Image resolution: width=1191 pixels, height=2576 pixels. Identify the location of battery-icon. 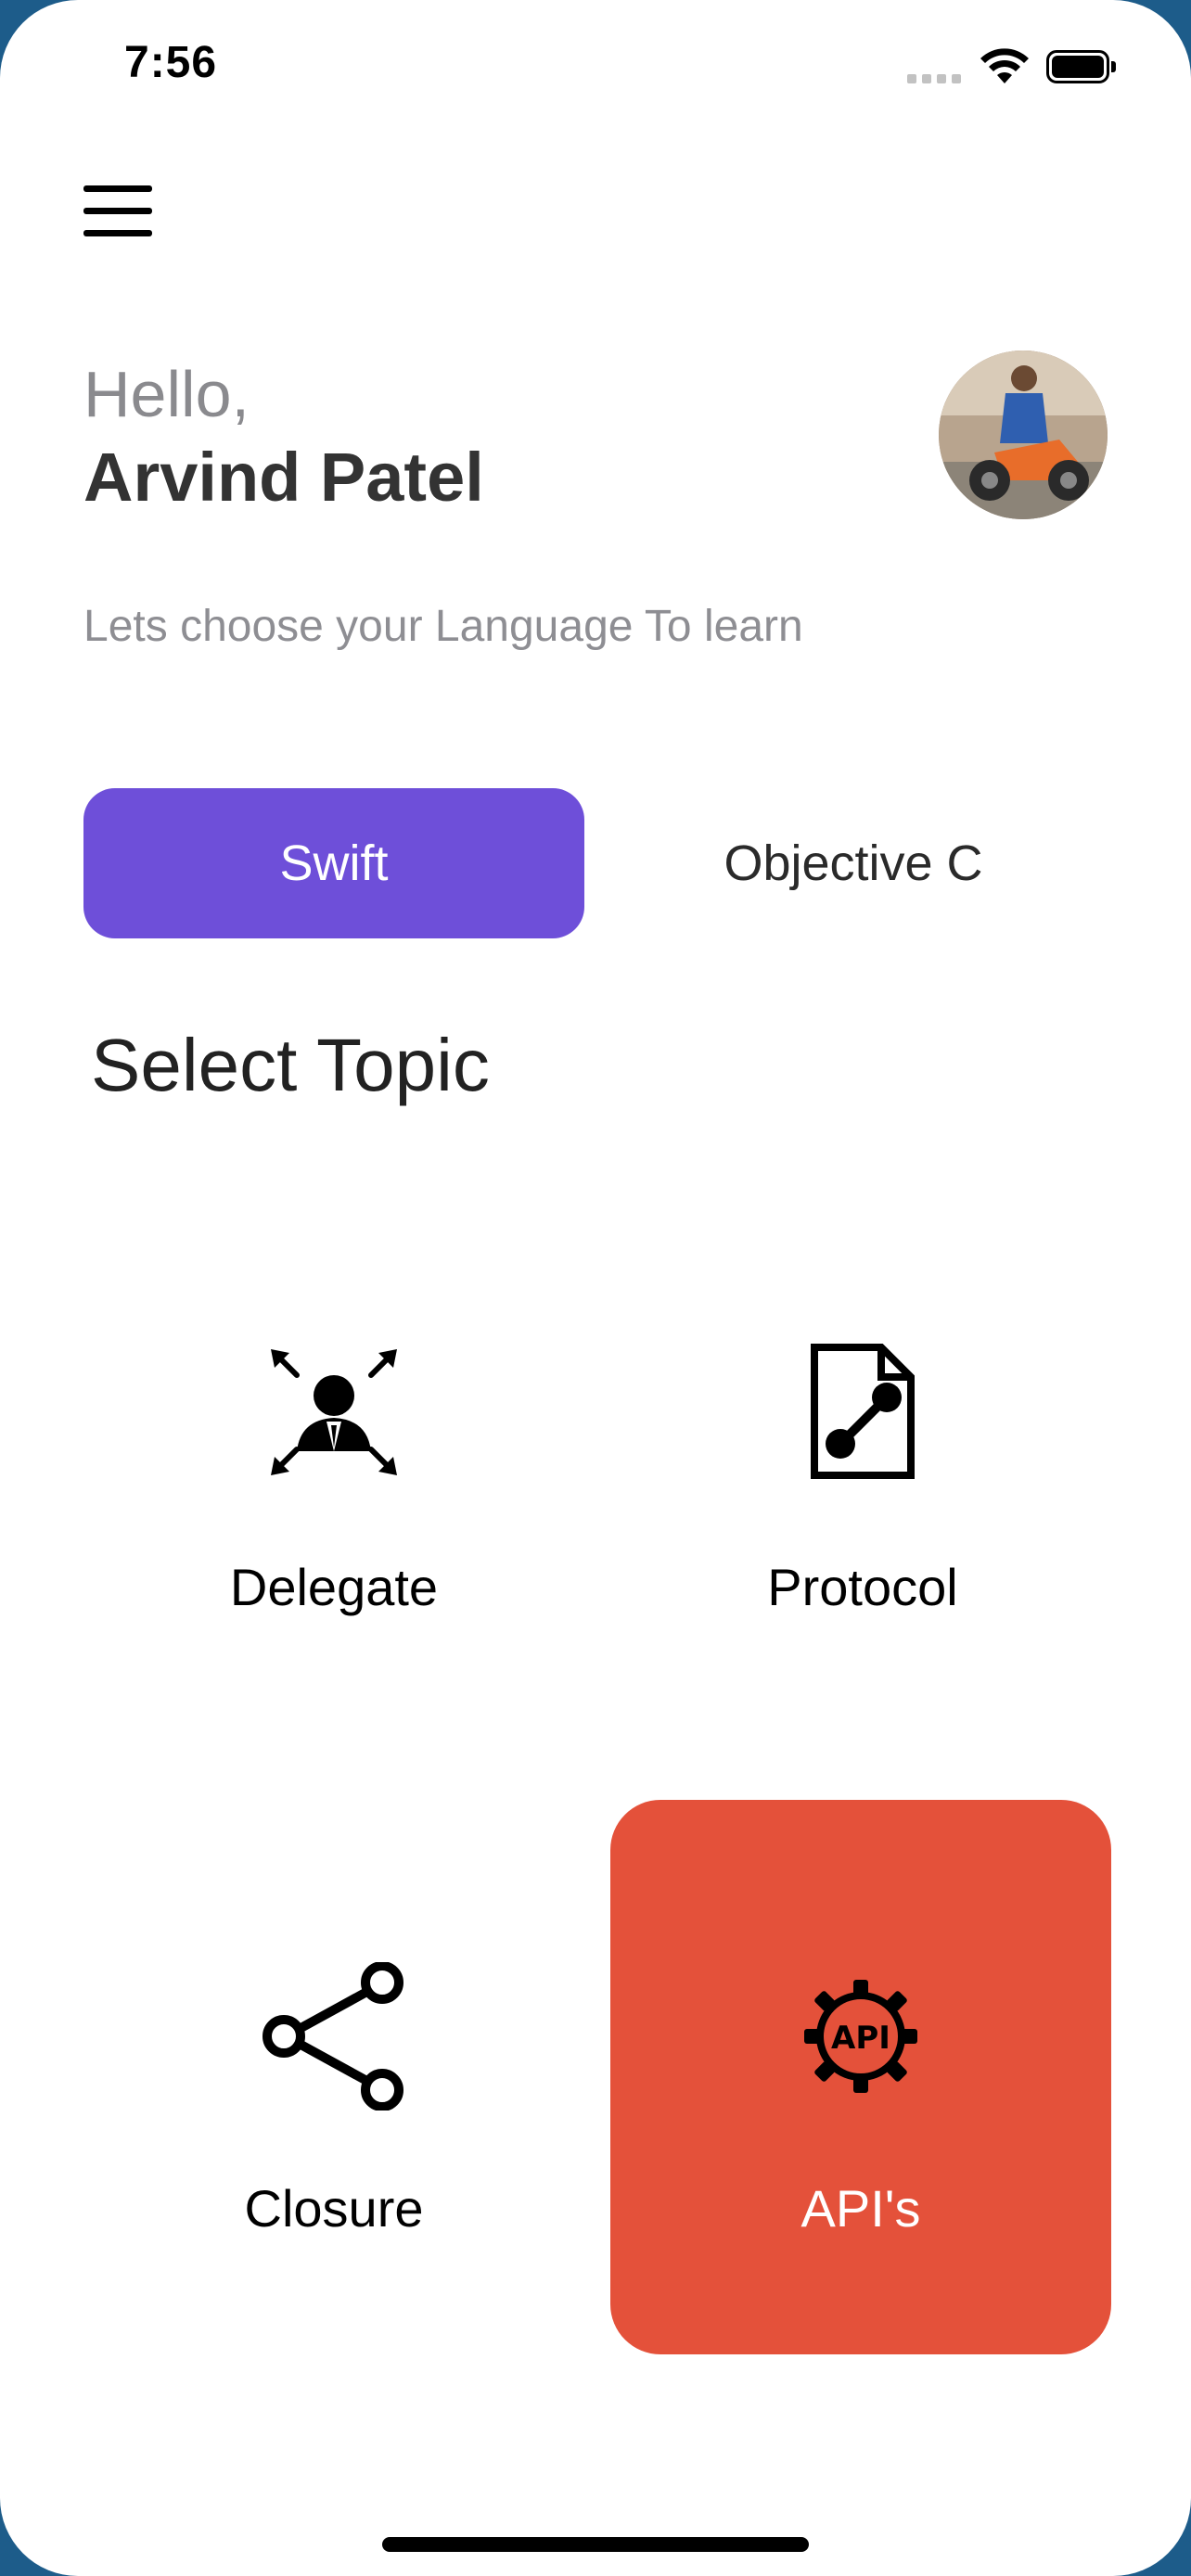
(1081, 66).